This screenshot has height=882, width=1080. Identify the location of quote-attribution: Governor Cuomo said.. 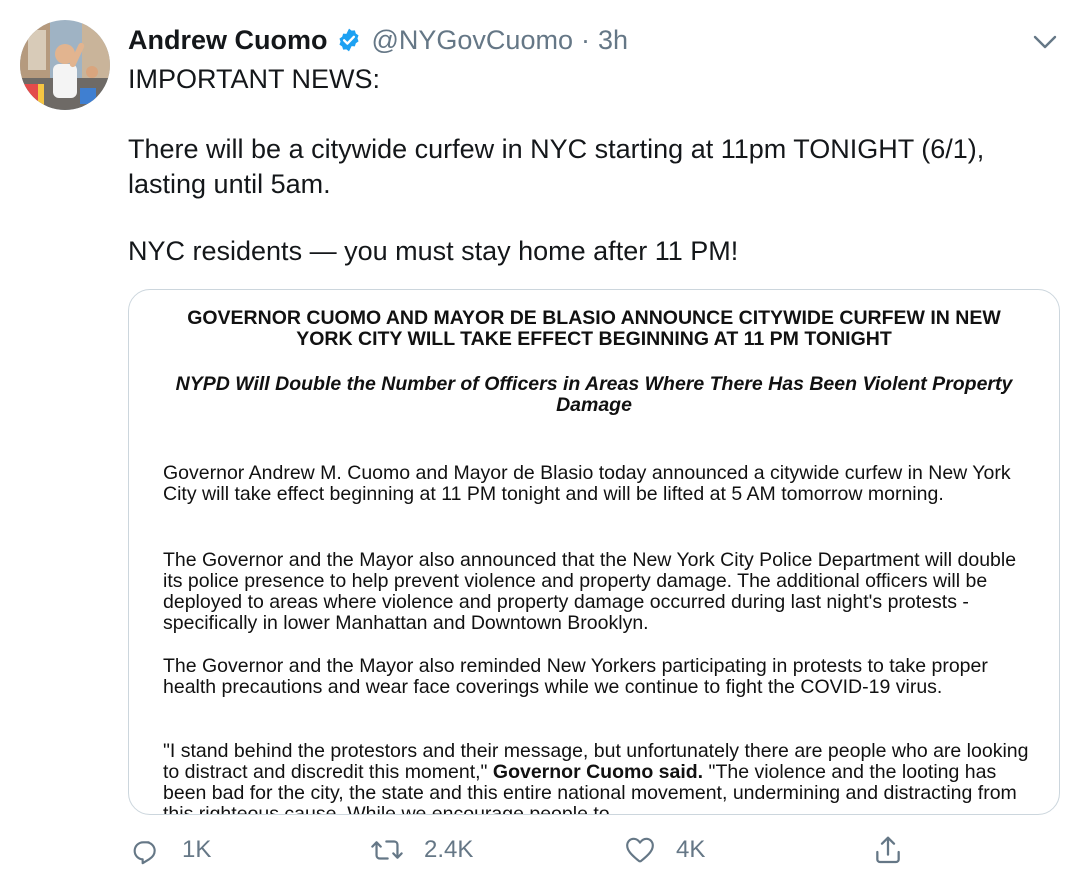
(598, 772).